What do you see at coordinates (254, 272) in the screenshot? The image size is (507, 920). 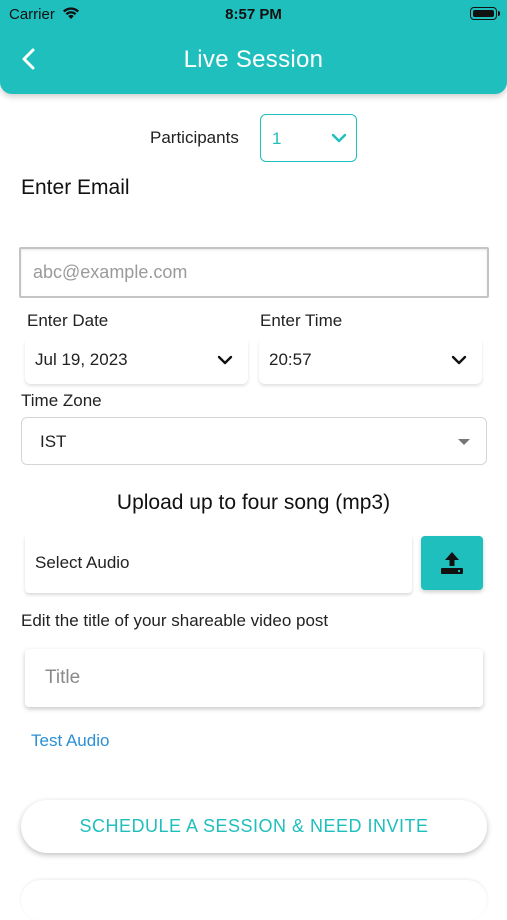 I see `email-input` at bounding box center [254, 272].